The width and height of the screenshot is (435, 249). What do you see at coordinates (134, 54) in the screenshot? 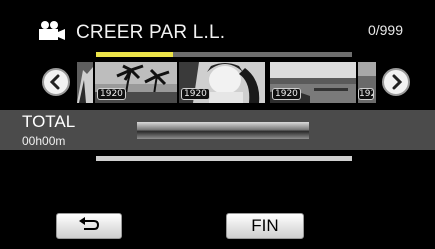
I see `progress-fill` at bounding box center [134, 54].